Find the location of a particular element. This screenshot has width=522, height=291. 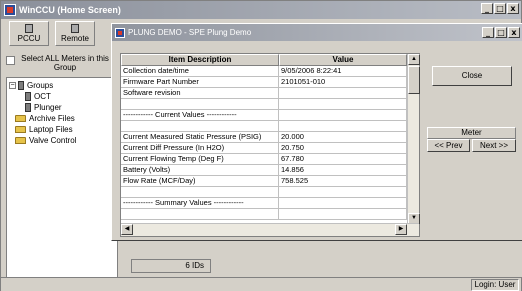

select-all-meters: Select ALL Meters in this Group is located at coordinates (61, 63).